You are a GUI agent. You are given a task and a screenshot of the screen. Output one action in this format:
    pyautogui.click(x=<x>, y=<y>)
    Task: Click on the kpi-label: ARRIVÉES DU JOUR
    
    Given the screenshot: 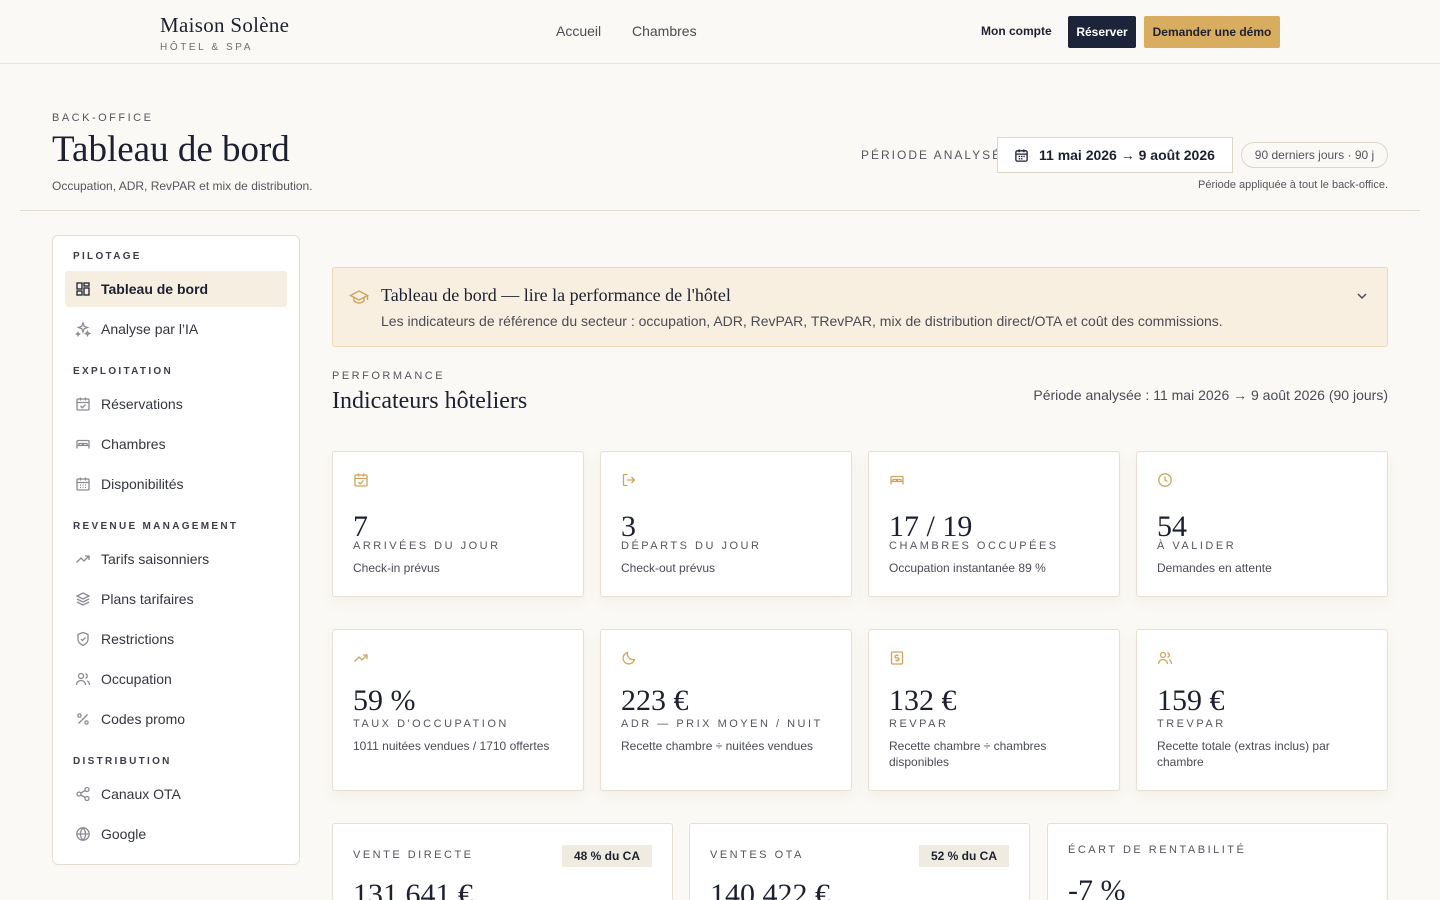 What is the action you would take?
    pyautogui.click(x=427, y=546)
    